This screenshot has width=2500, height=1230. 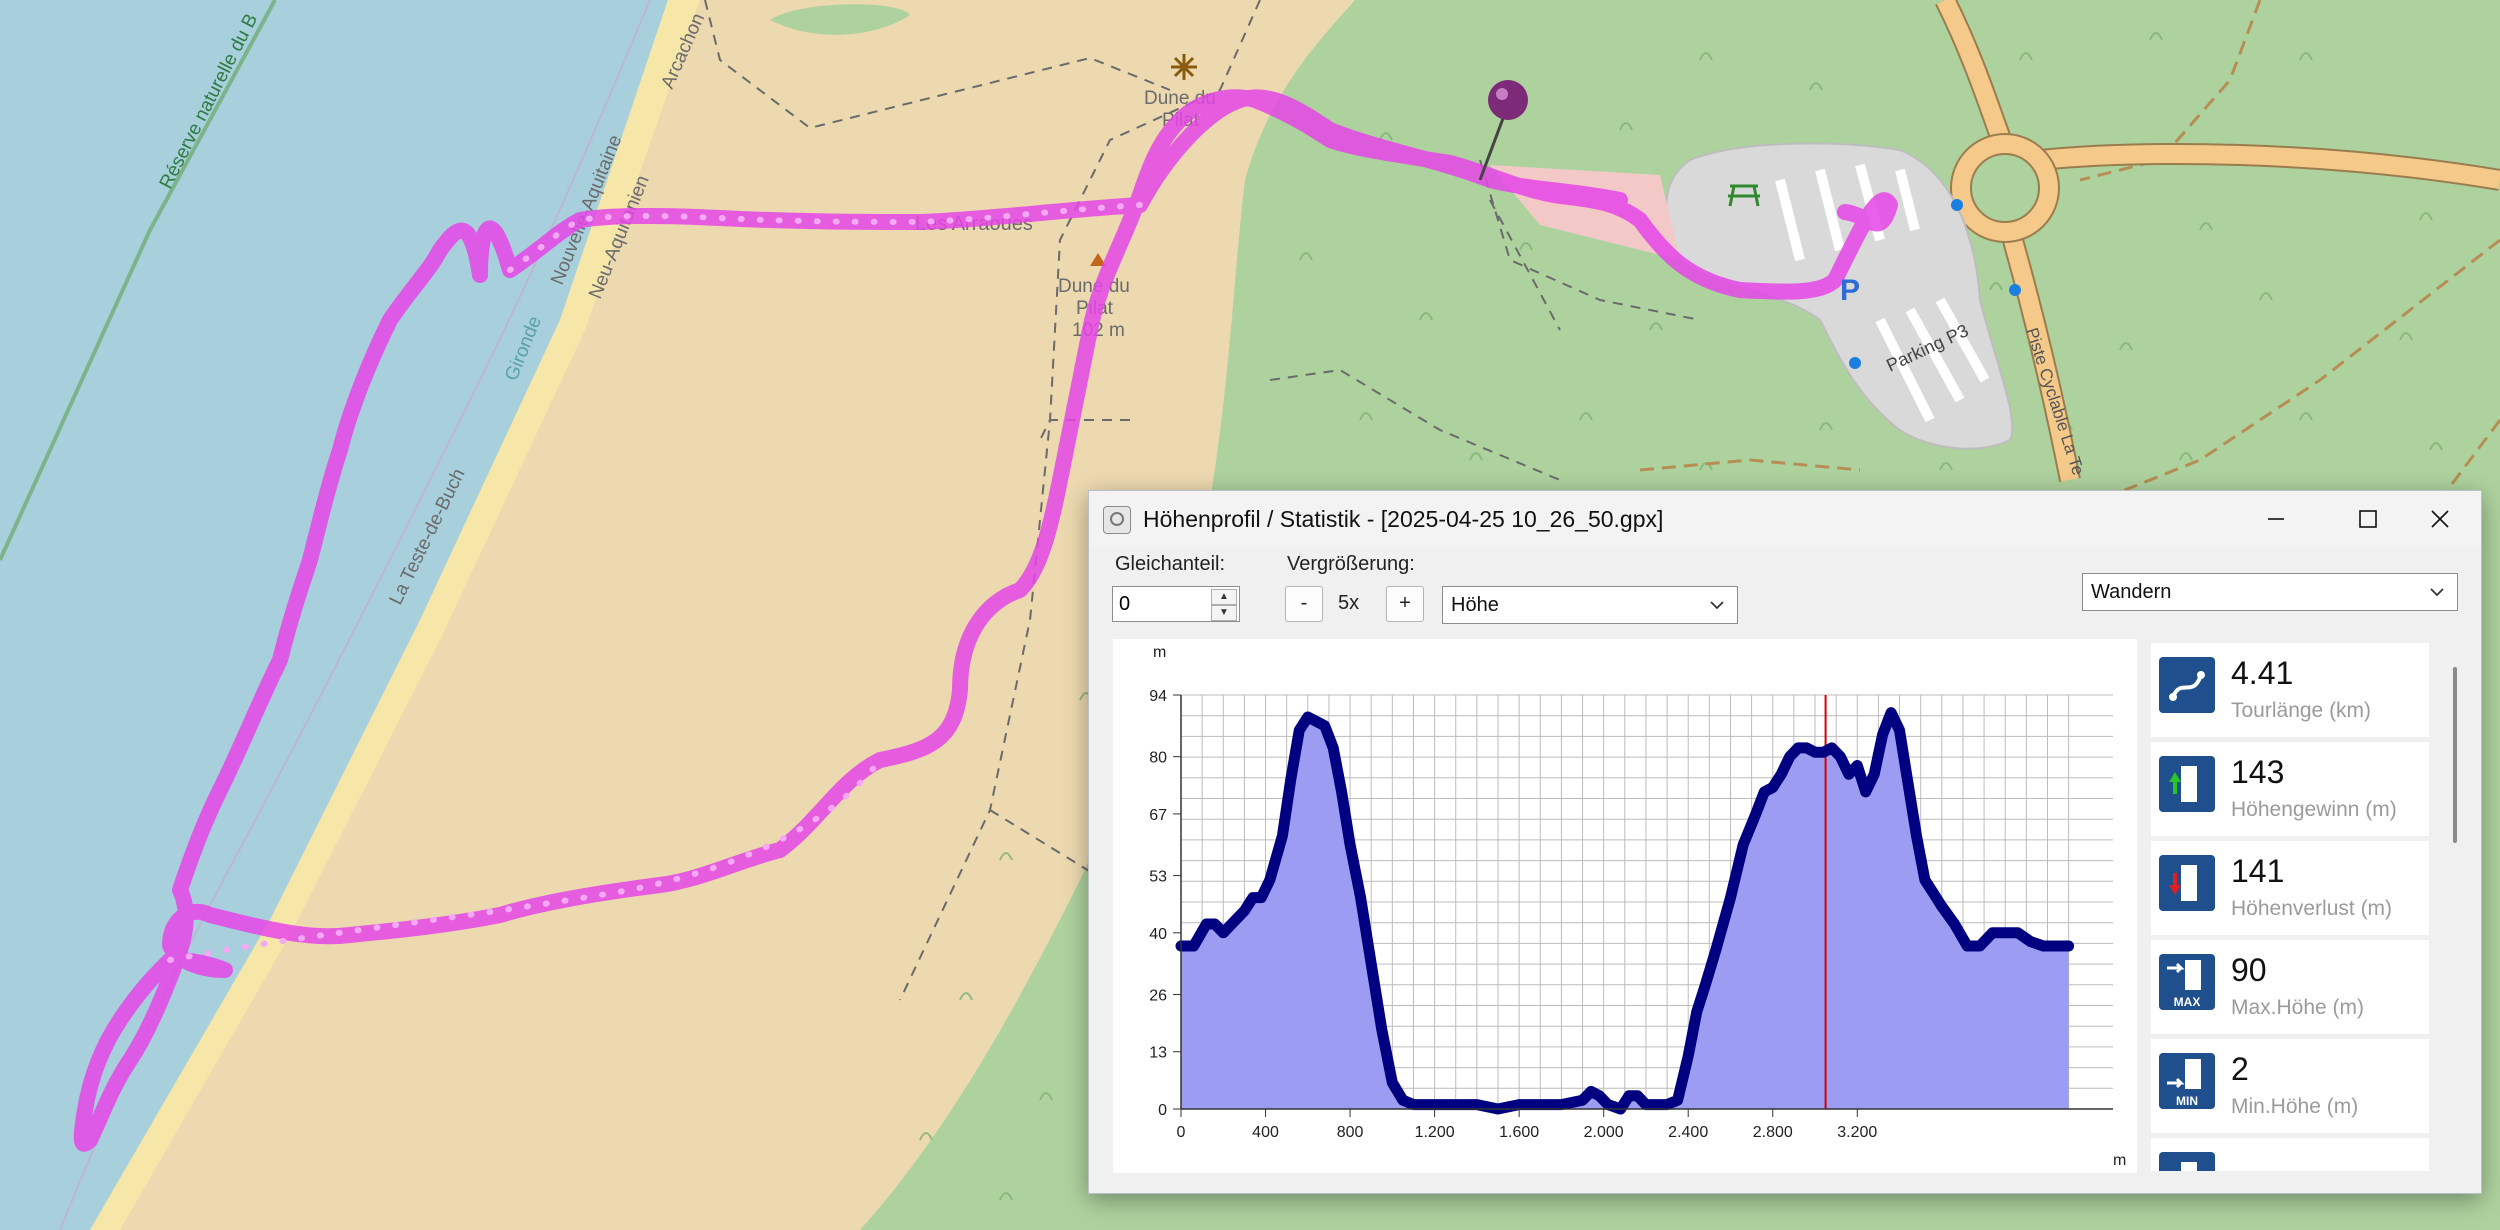 What do you see at coordinates (1475, 605) in the screenshot?
I see `profile-type-value: Höhe` at bounding box center [1475, 605].